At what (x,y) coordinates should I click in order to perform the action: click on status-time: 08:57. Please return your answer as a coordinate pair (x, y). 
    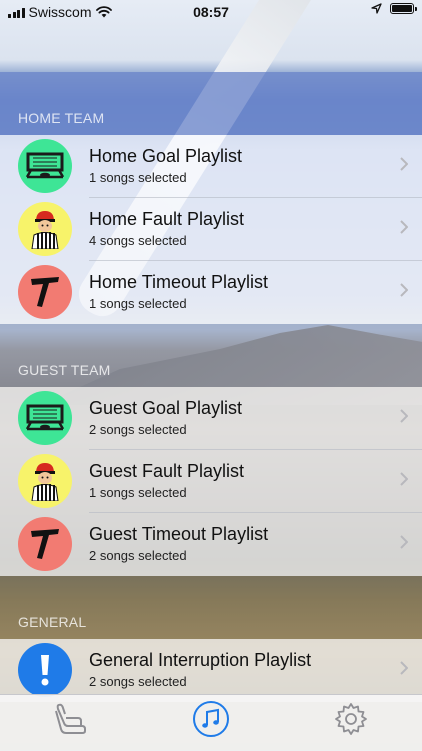
    Looking at the image, I should click on (211, 12).